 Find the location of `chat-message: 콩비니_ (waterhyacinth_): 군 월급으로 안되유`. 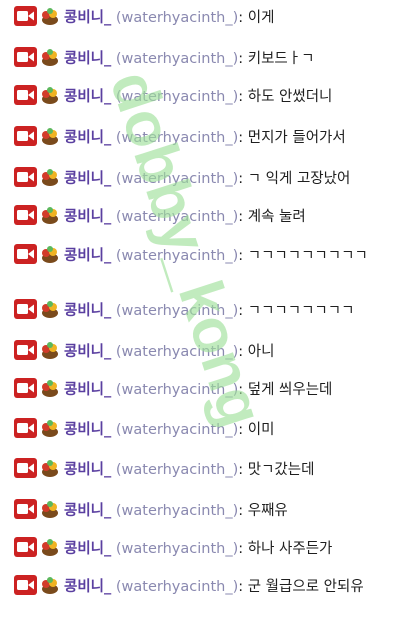

chat-message: 콩비니_ (waterhyacinth_): 군 월급으로 안되유 is located at coordinates (200, 587).